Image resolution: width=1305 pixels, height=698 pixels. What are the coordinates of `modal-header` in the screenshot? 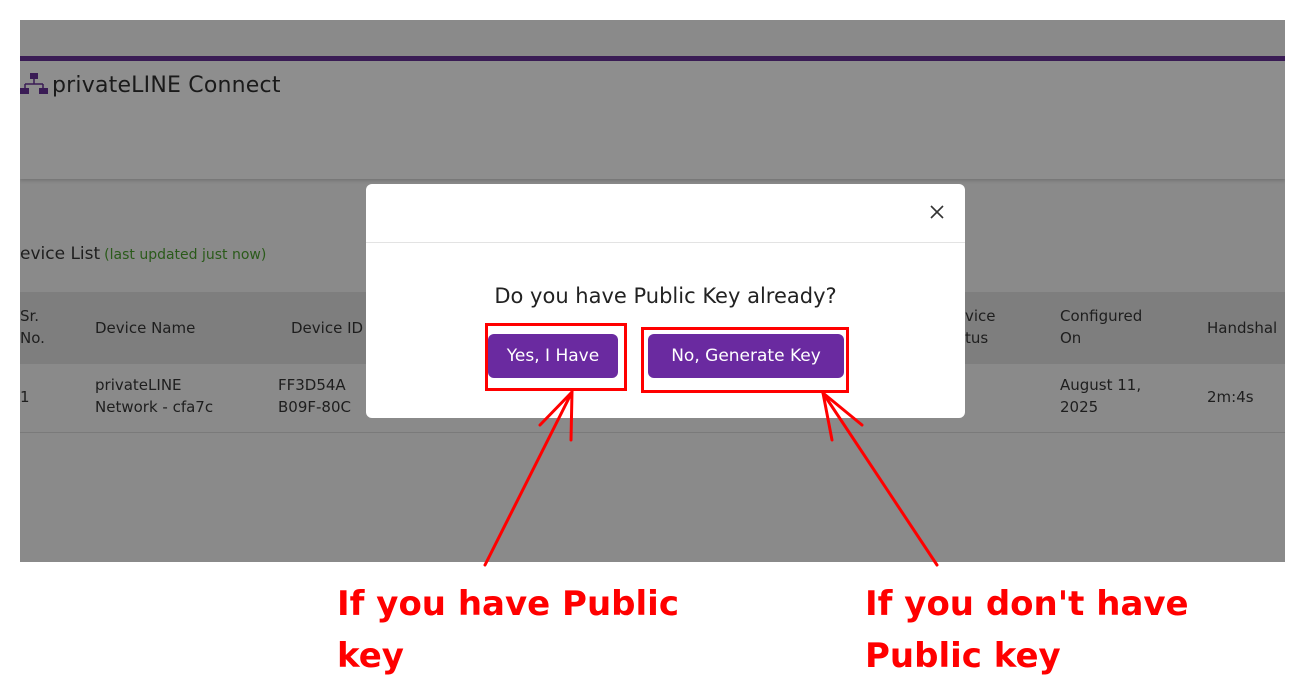 It's located at (665, 213).